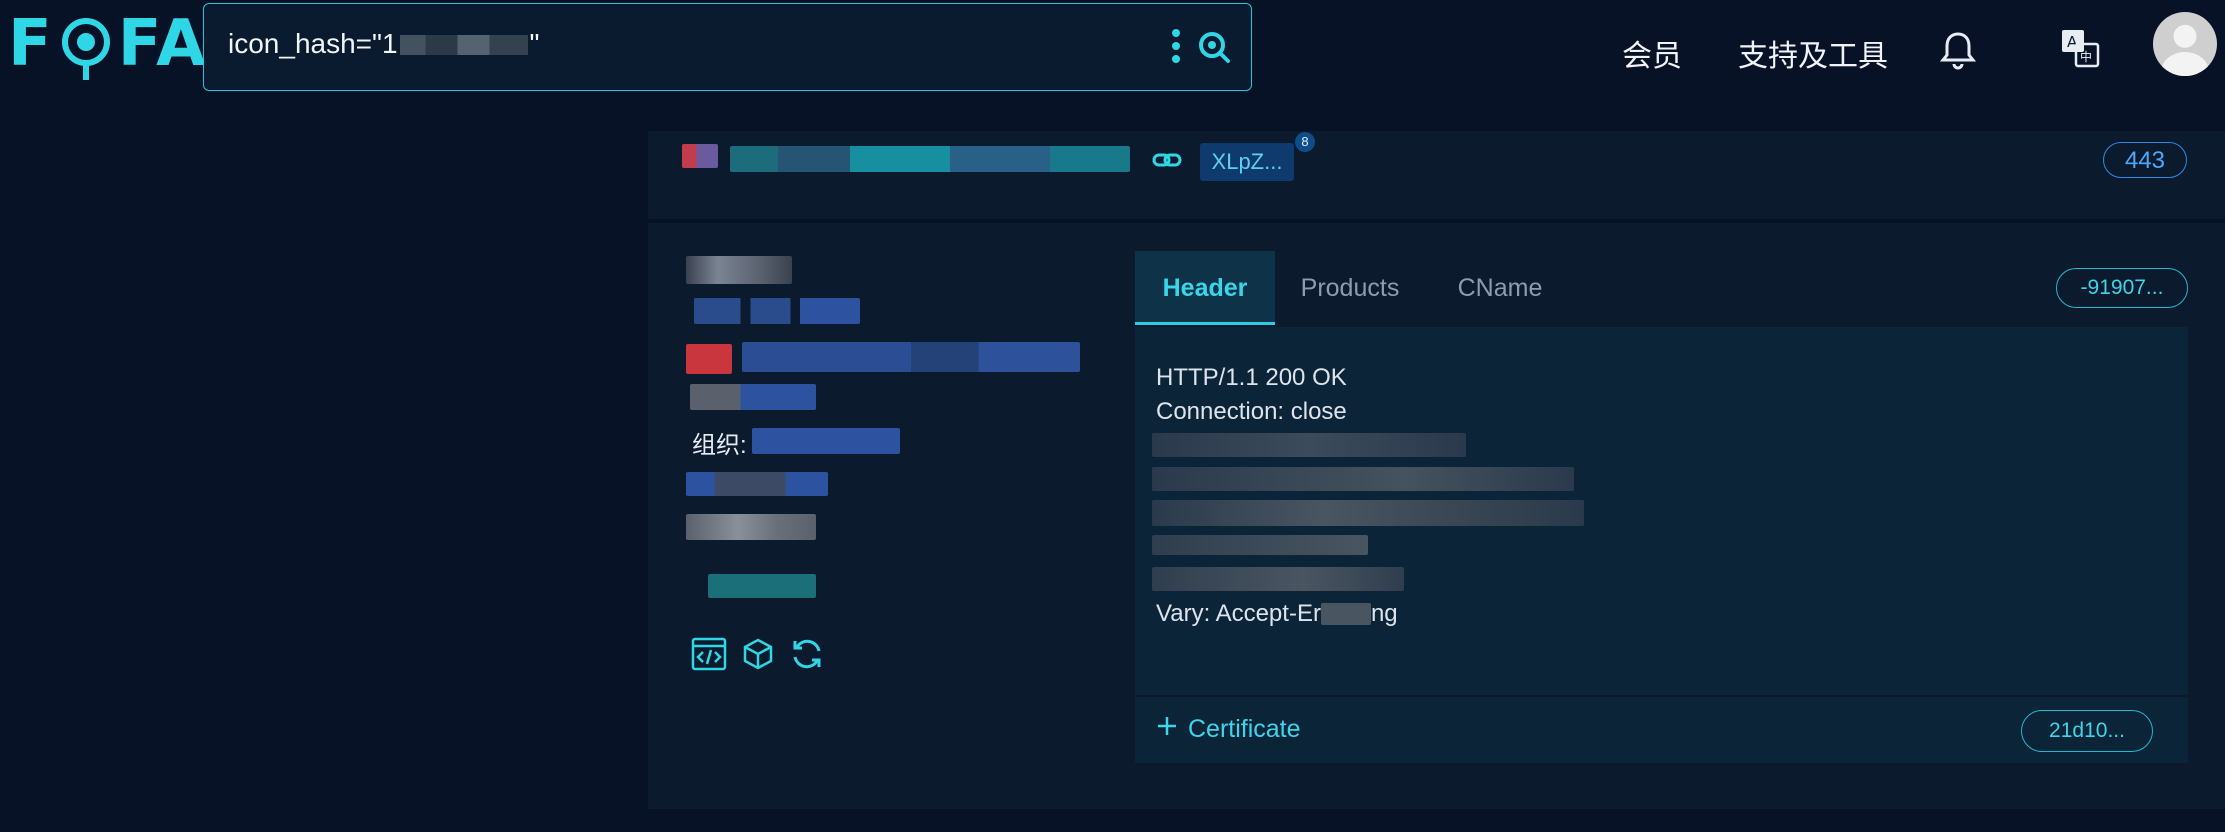 This screenshot has width=2225, height=832. What do you see at coordinates (719, 445) in the screenshot?
I see `org-label: 组织:` at bounding box center [719, 445].